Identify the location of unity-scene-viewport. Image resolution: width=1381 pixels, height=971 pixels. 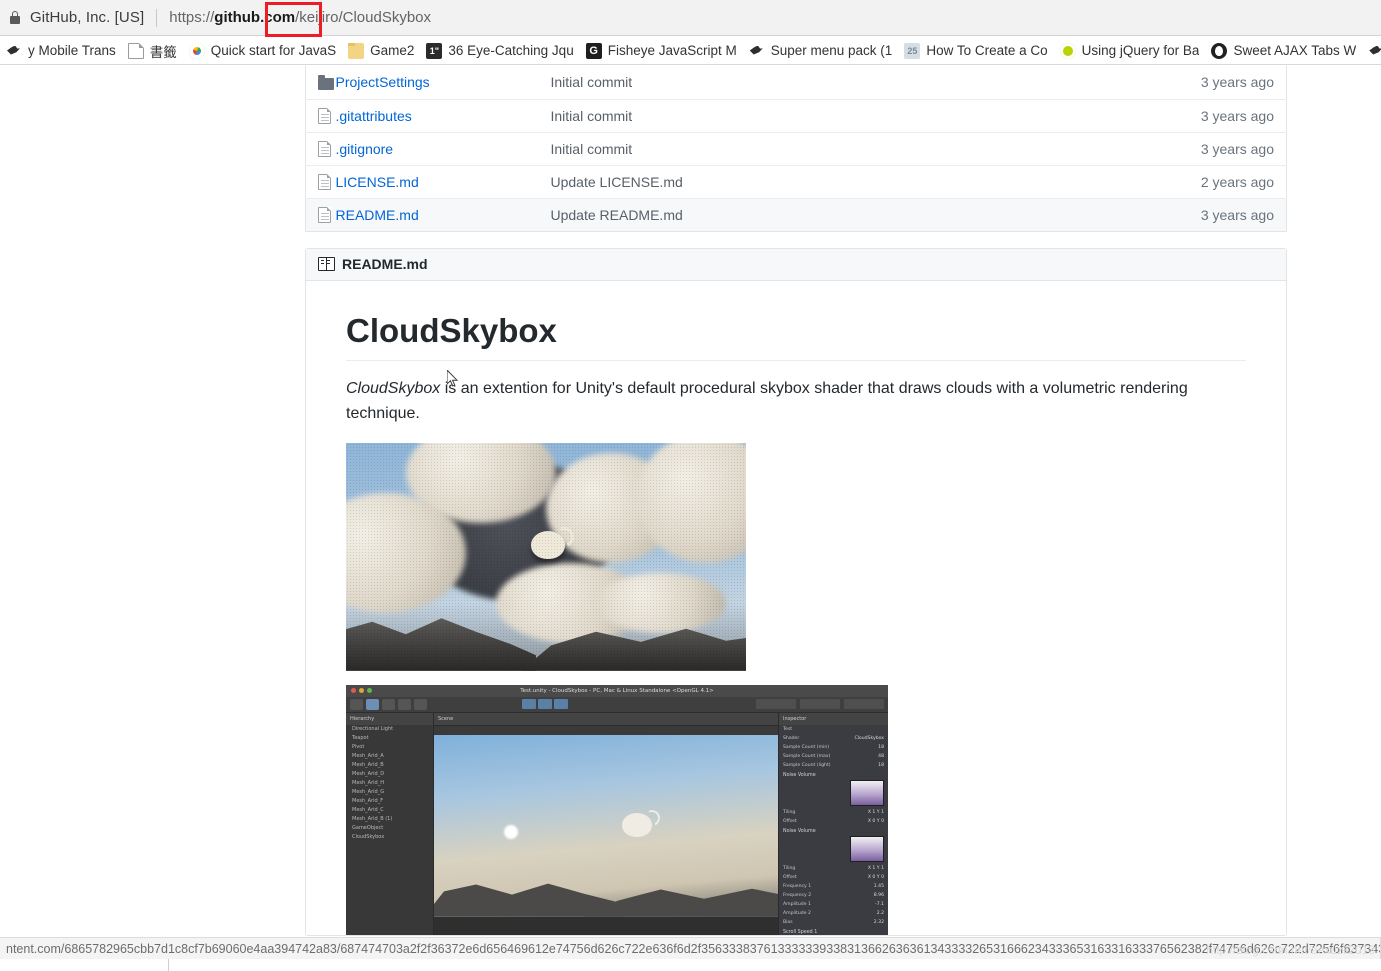
(606, 825).